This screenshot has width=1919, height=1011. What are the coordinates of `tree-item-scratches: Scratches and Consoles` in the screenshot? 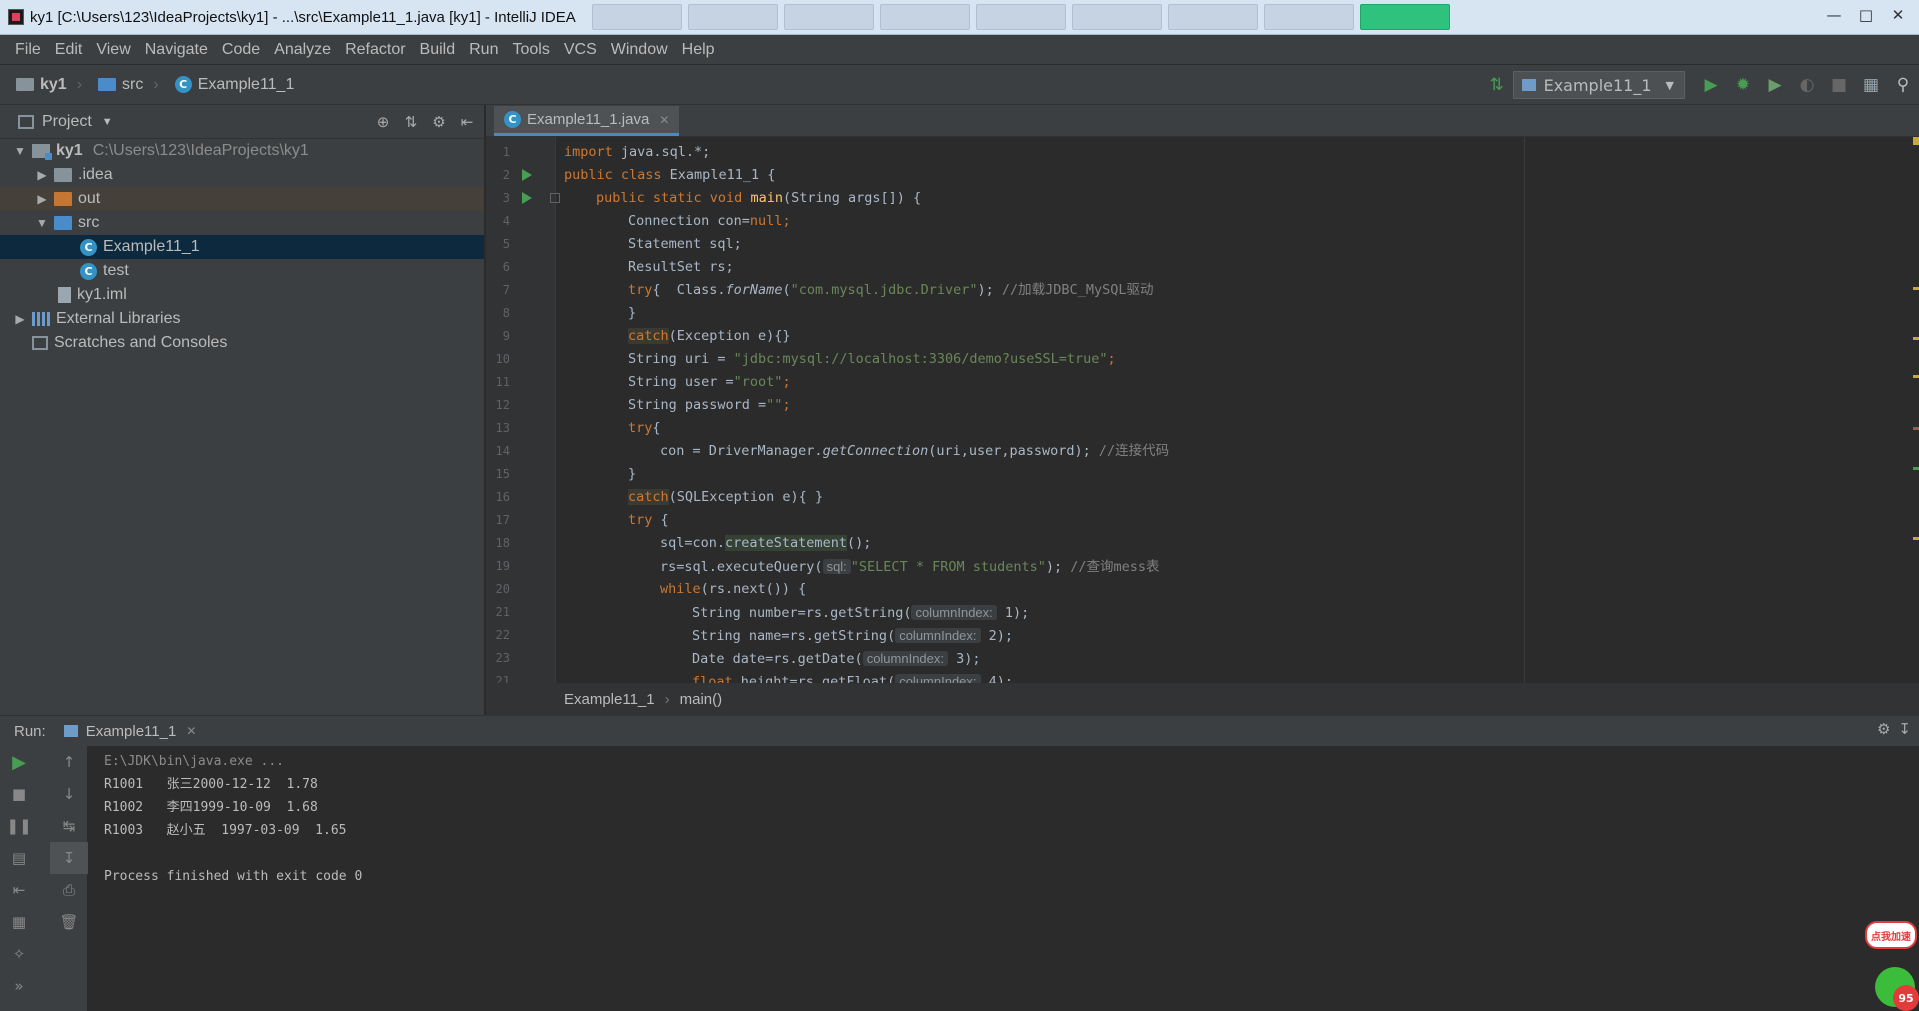 It's located at (242, 343).